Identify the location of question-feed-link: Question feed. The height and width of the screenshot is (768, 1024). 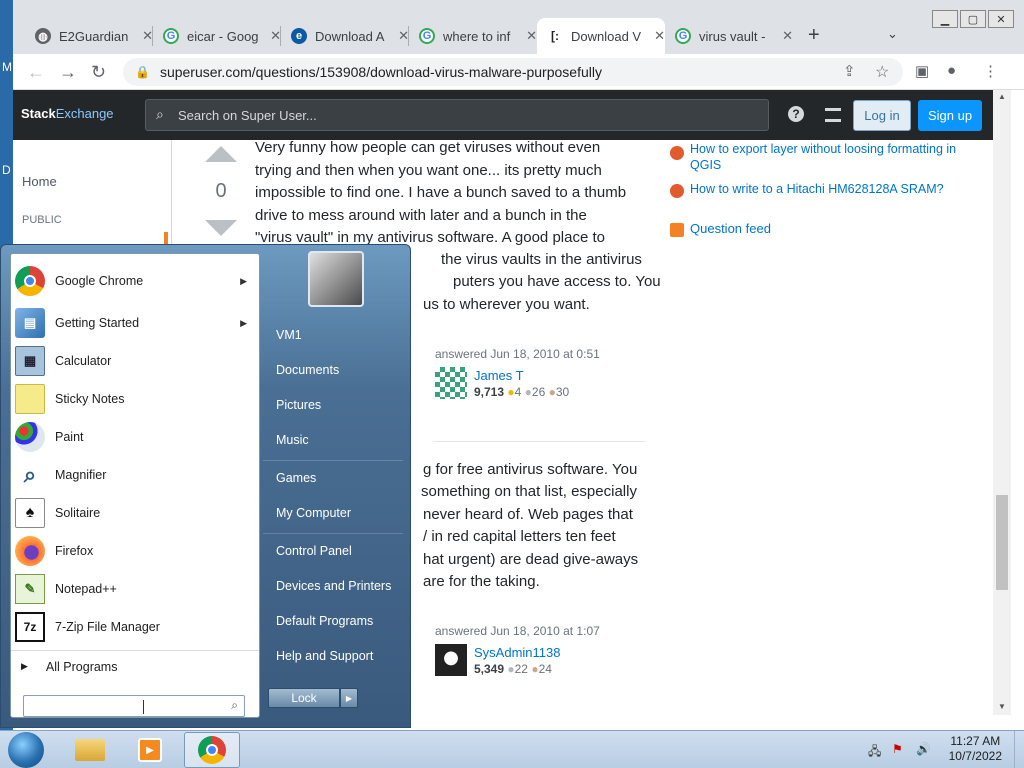
(730, 229).